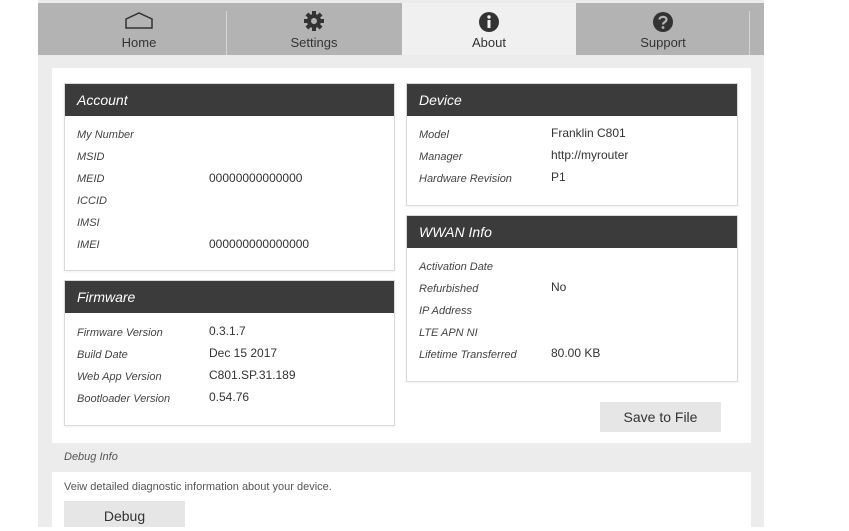 The image size is (849, 531). Describe the element at coordinates (91, 157) in the screenshot. I see `account-label-msid: MSID` at that location.